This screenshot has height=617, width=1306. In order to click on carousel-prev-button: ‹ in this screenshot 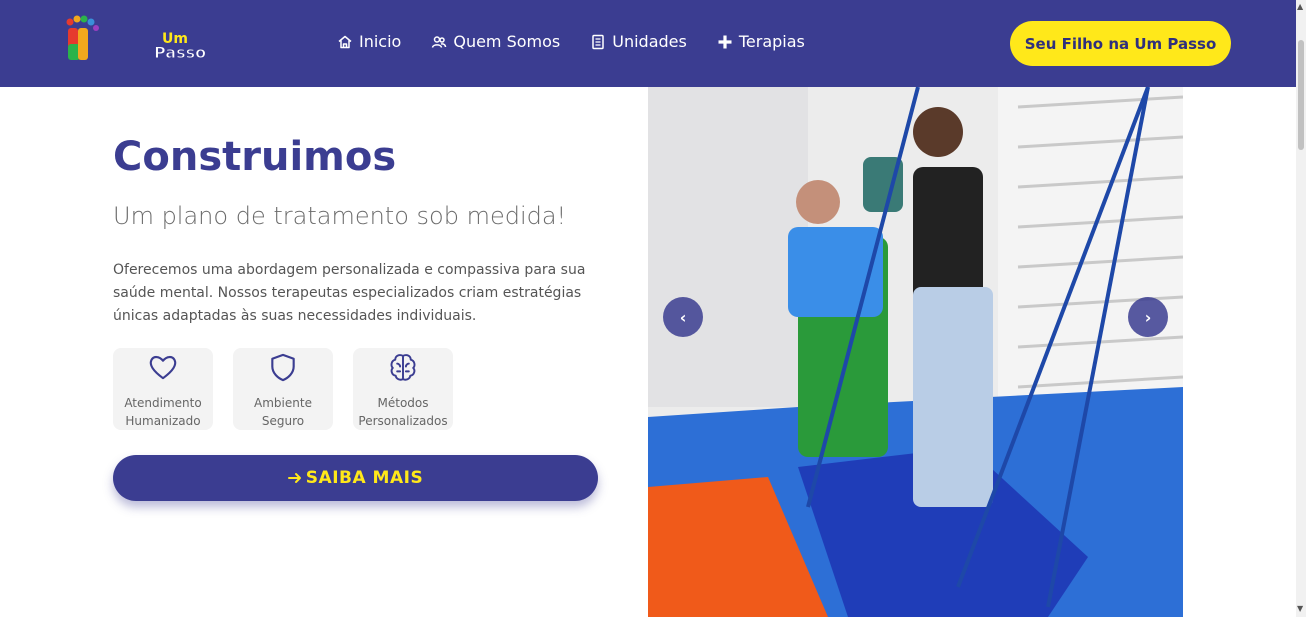, I will do `click(683, 317)`.